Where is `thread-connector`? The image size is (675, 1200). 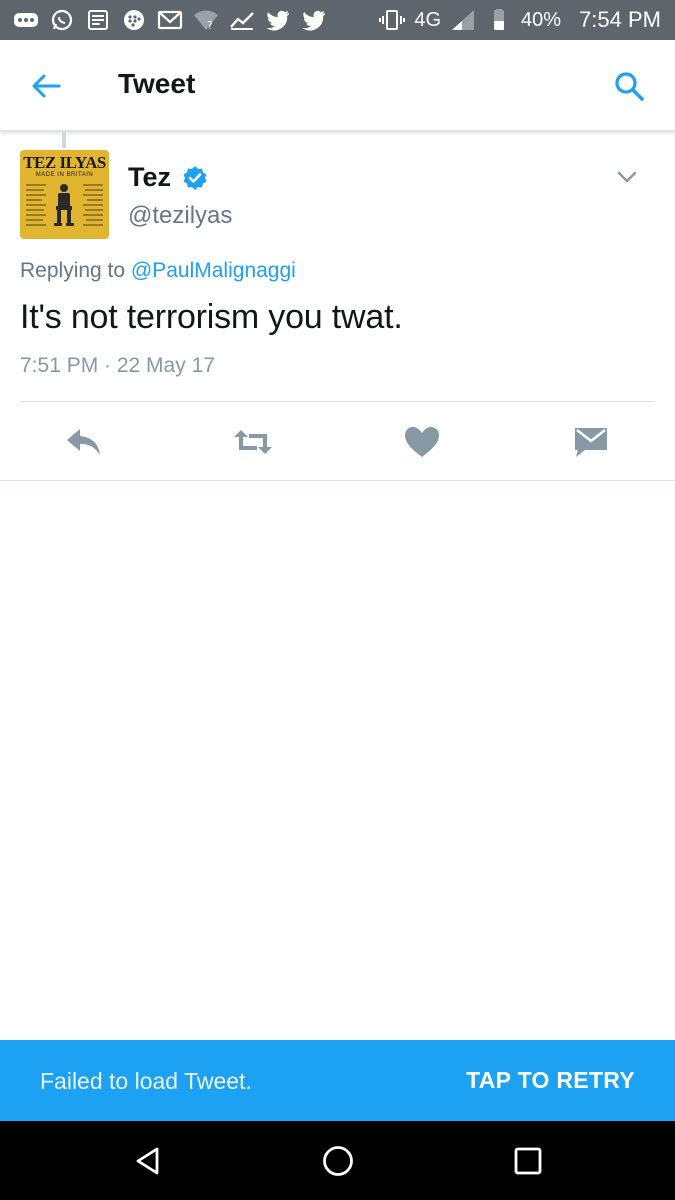 thread-connector is located at coordinates (64, 140).